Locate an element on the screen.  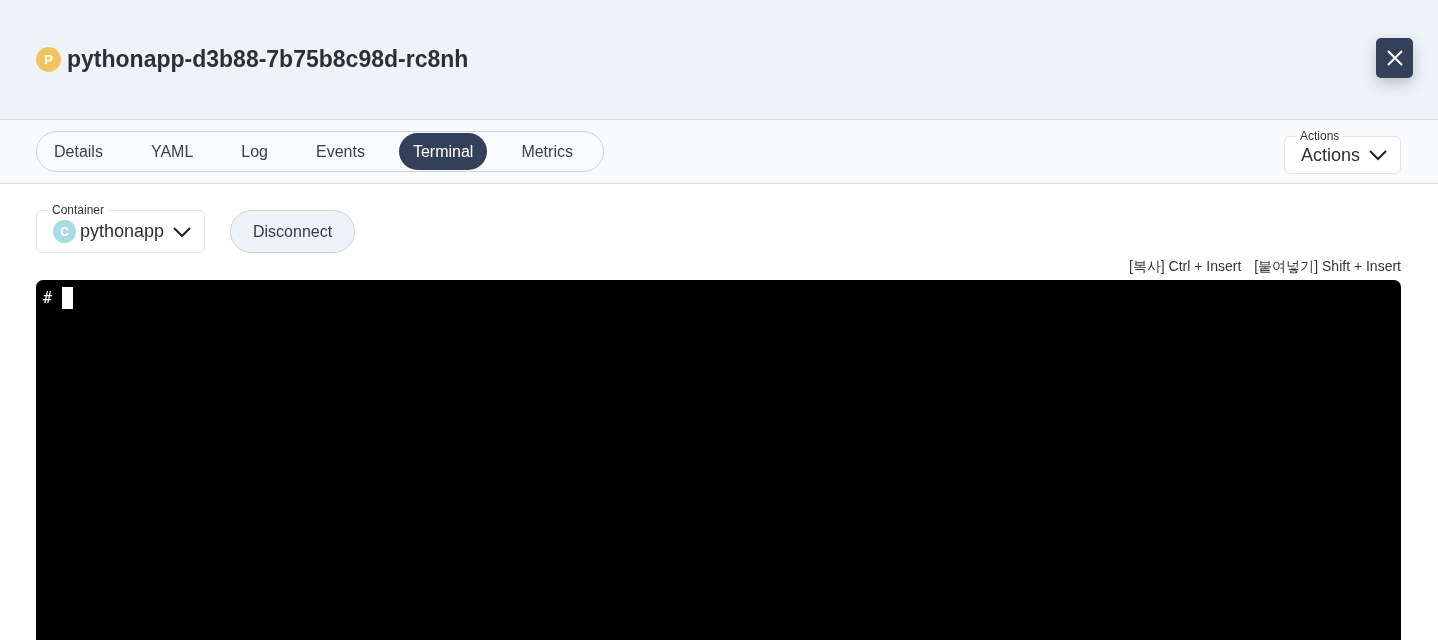
dropdown-value: pythonapp is located at coordinates (122, 231).